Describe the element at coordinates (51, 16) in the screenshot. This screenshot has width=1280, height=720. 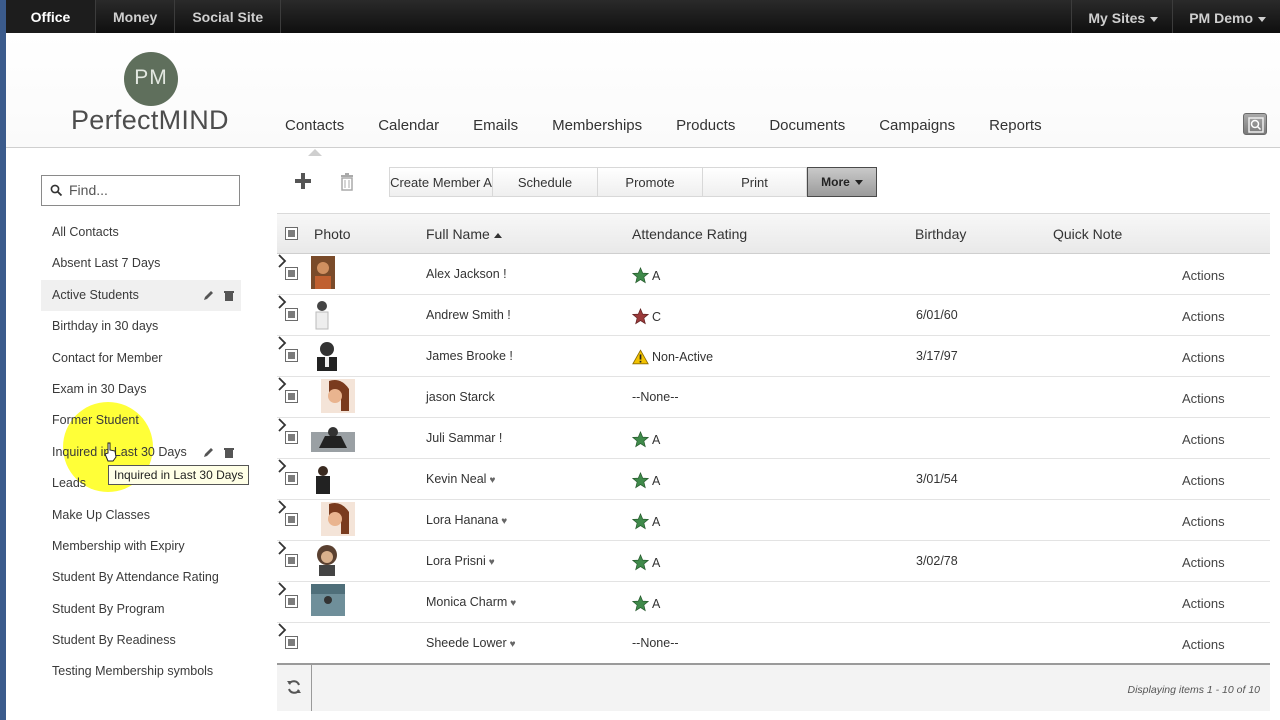
I see `top-tab-office: Office` at that location.